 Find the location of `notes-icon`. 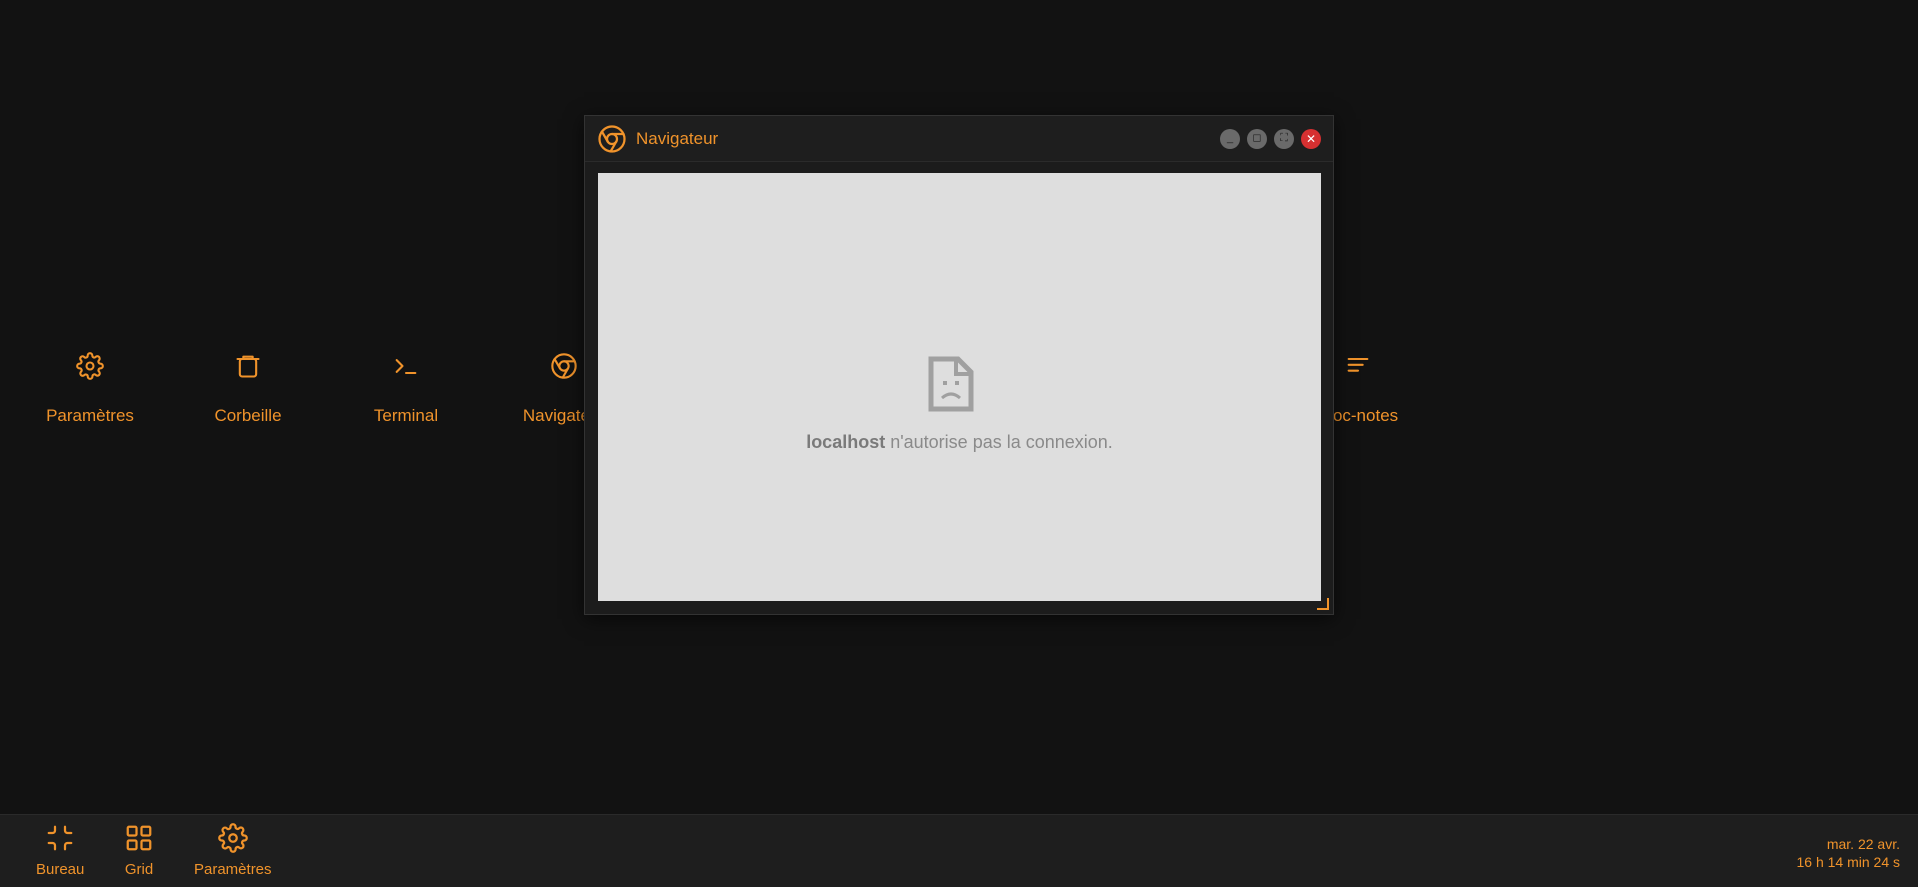

notes-icon is located at coordinates (1358, 366).